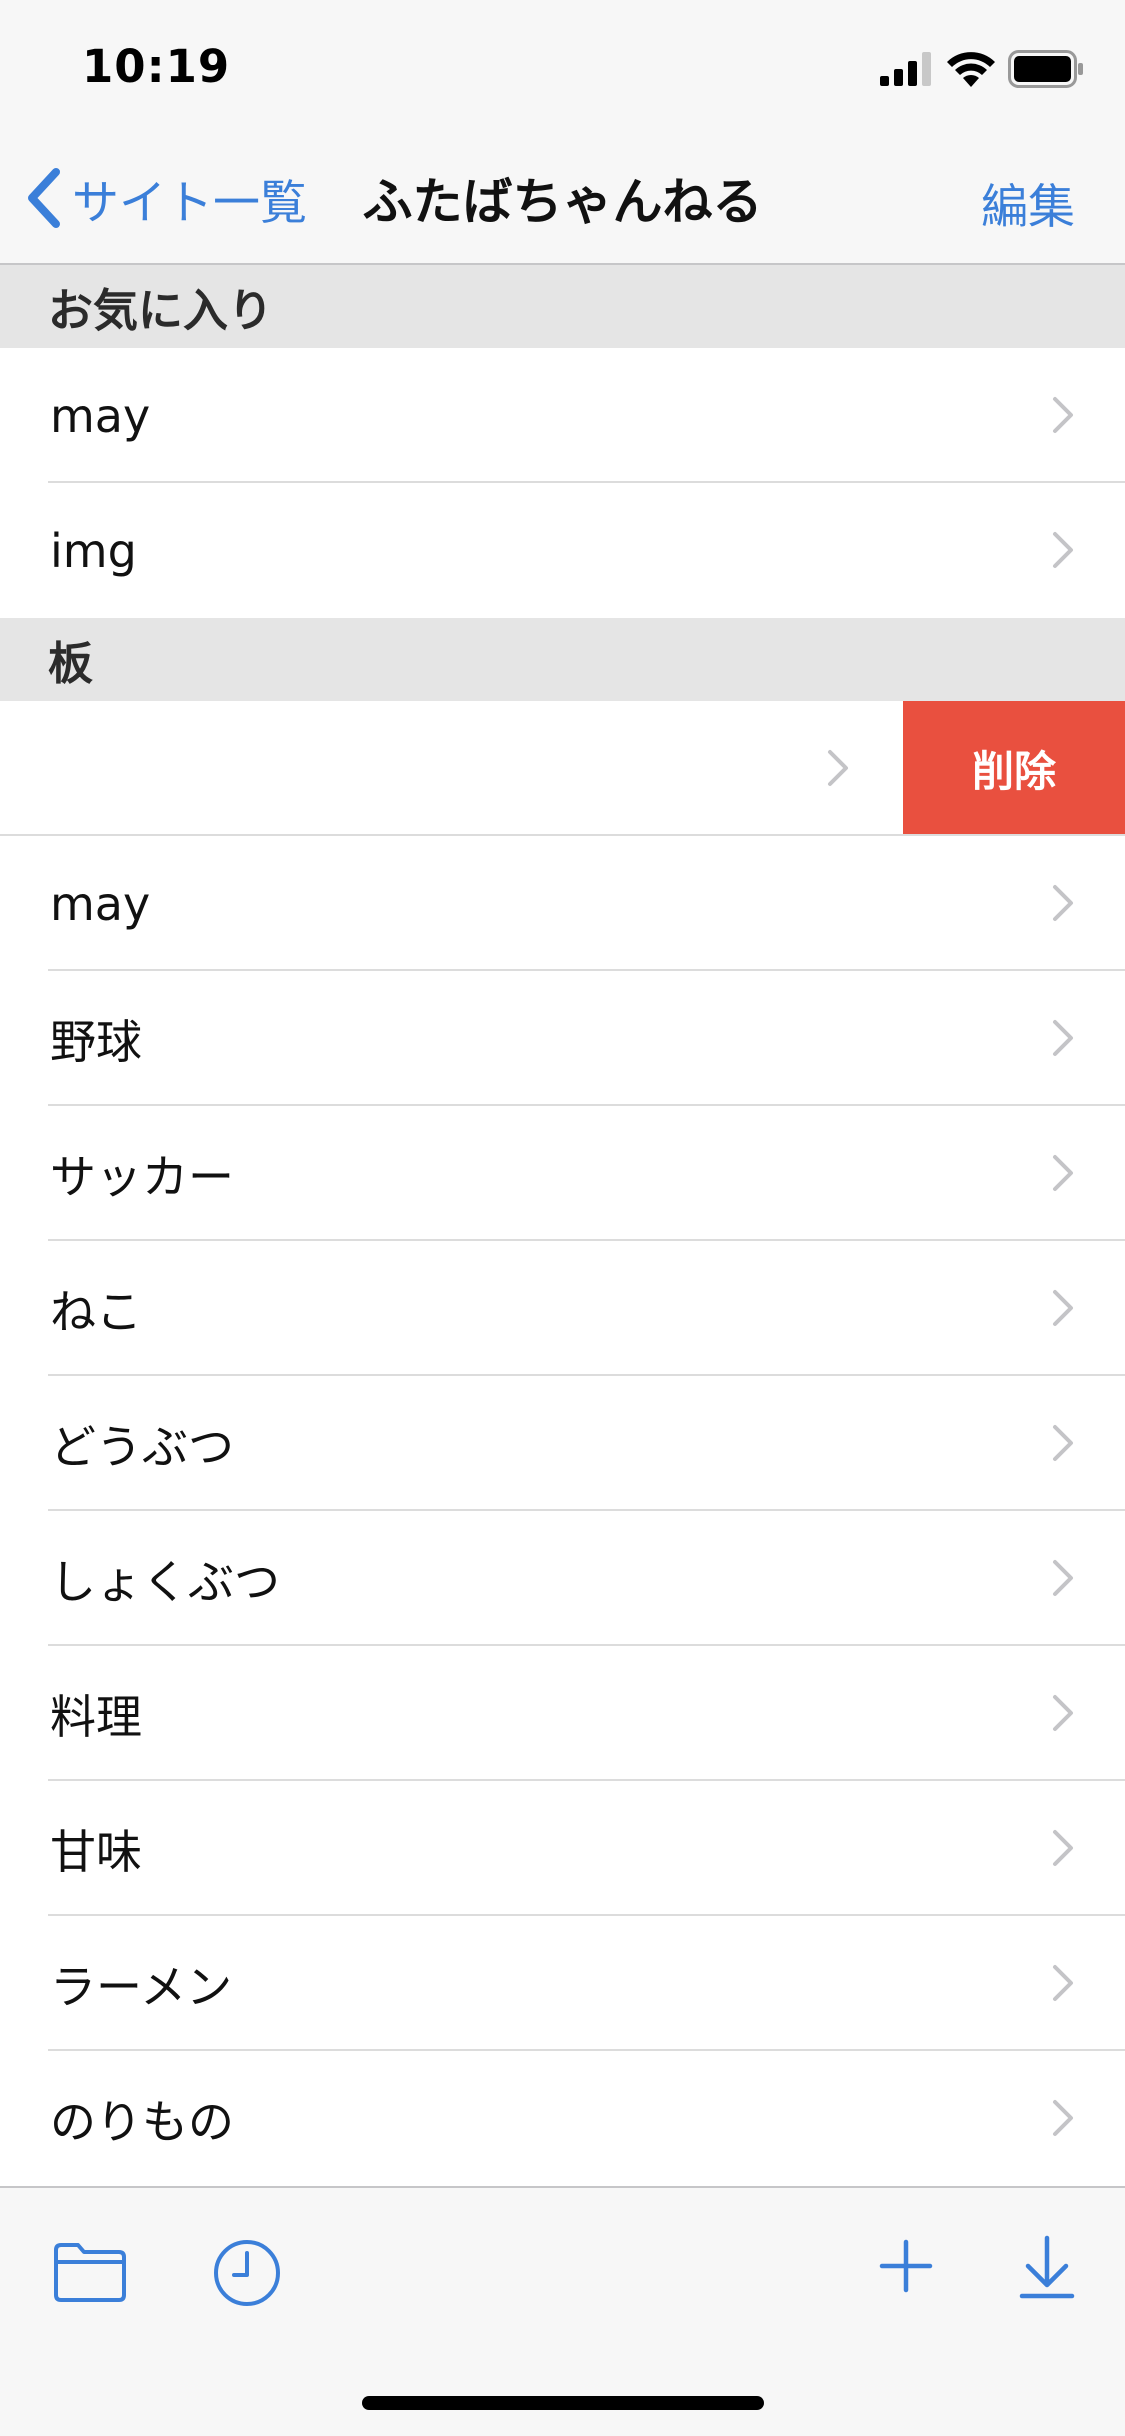  I want to click on edit-button: 編集, so click(1028, 202).